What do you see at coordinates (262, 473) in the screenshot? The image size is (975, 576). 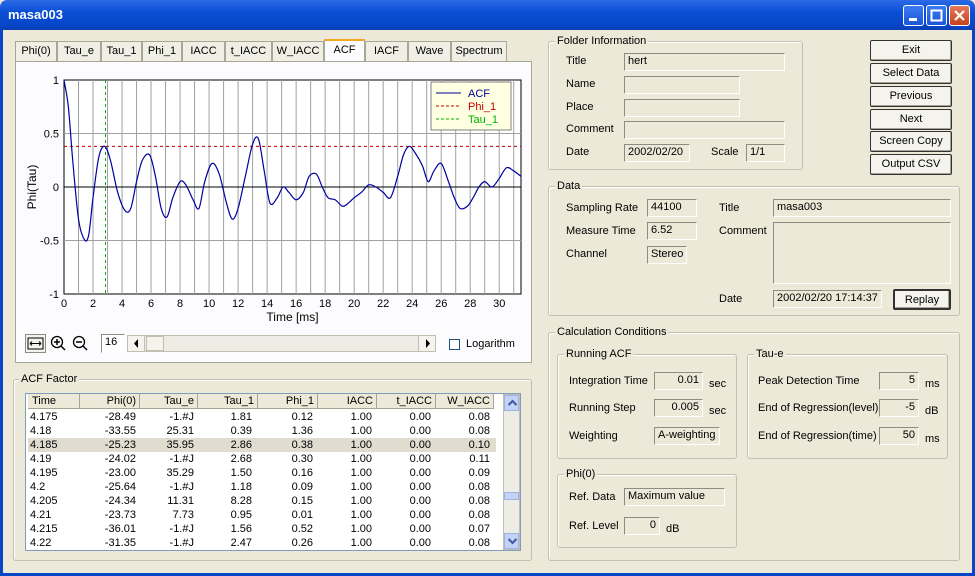 I see `table-row: 4.195 -23.00 35.29 1.50 0.16 1.00 0.00 0.09` at bounding box center [262, 473].